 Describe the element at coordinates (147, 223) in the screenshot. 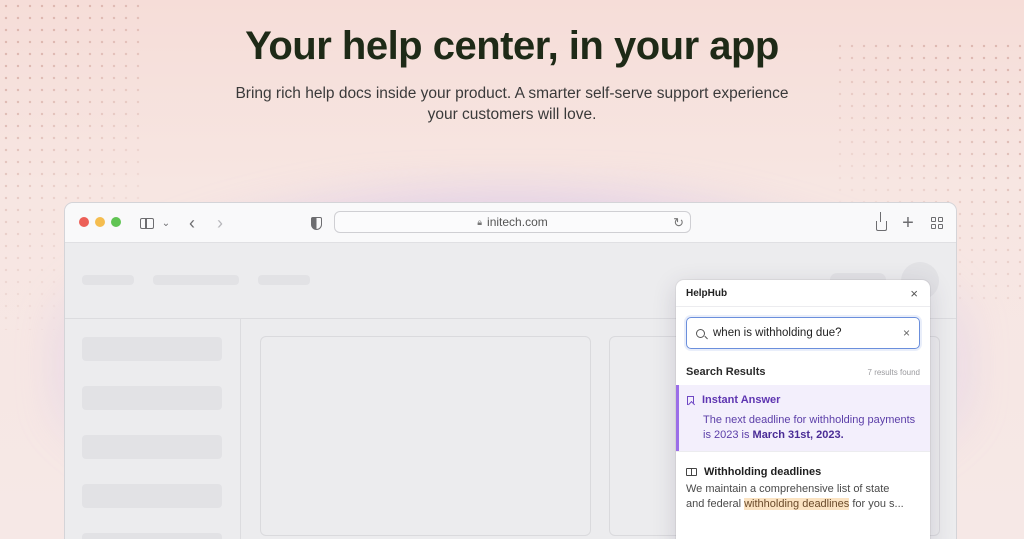

I see `sidebar-icon` at that location.